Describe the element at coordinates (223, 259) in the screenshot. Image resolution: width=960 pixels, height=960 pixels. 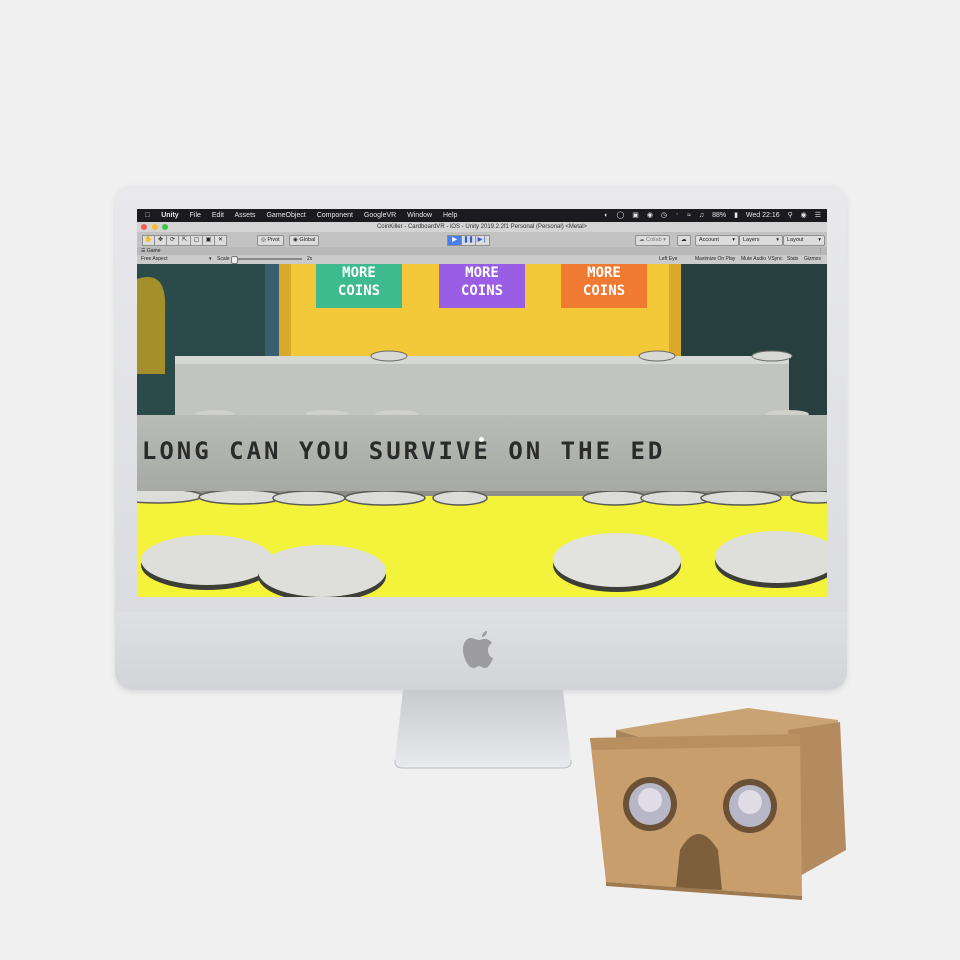
I see `scale-label: Scale` at that location.